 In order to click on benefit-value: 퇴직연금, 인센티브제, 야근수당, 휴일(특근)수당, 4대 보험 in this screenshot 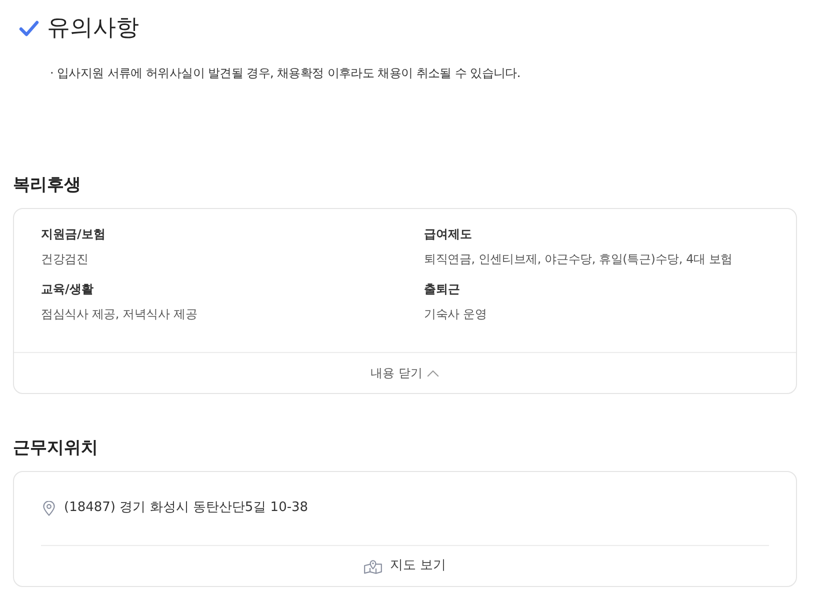, I will do `click(579, 259)`.